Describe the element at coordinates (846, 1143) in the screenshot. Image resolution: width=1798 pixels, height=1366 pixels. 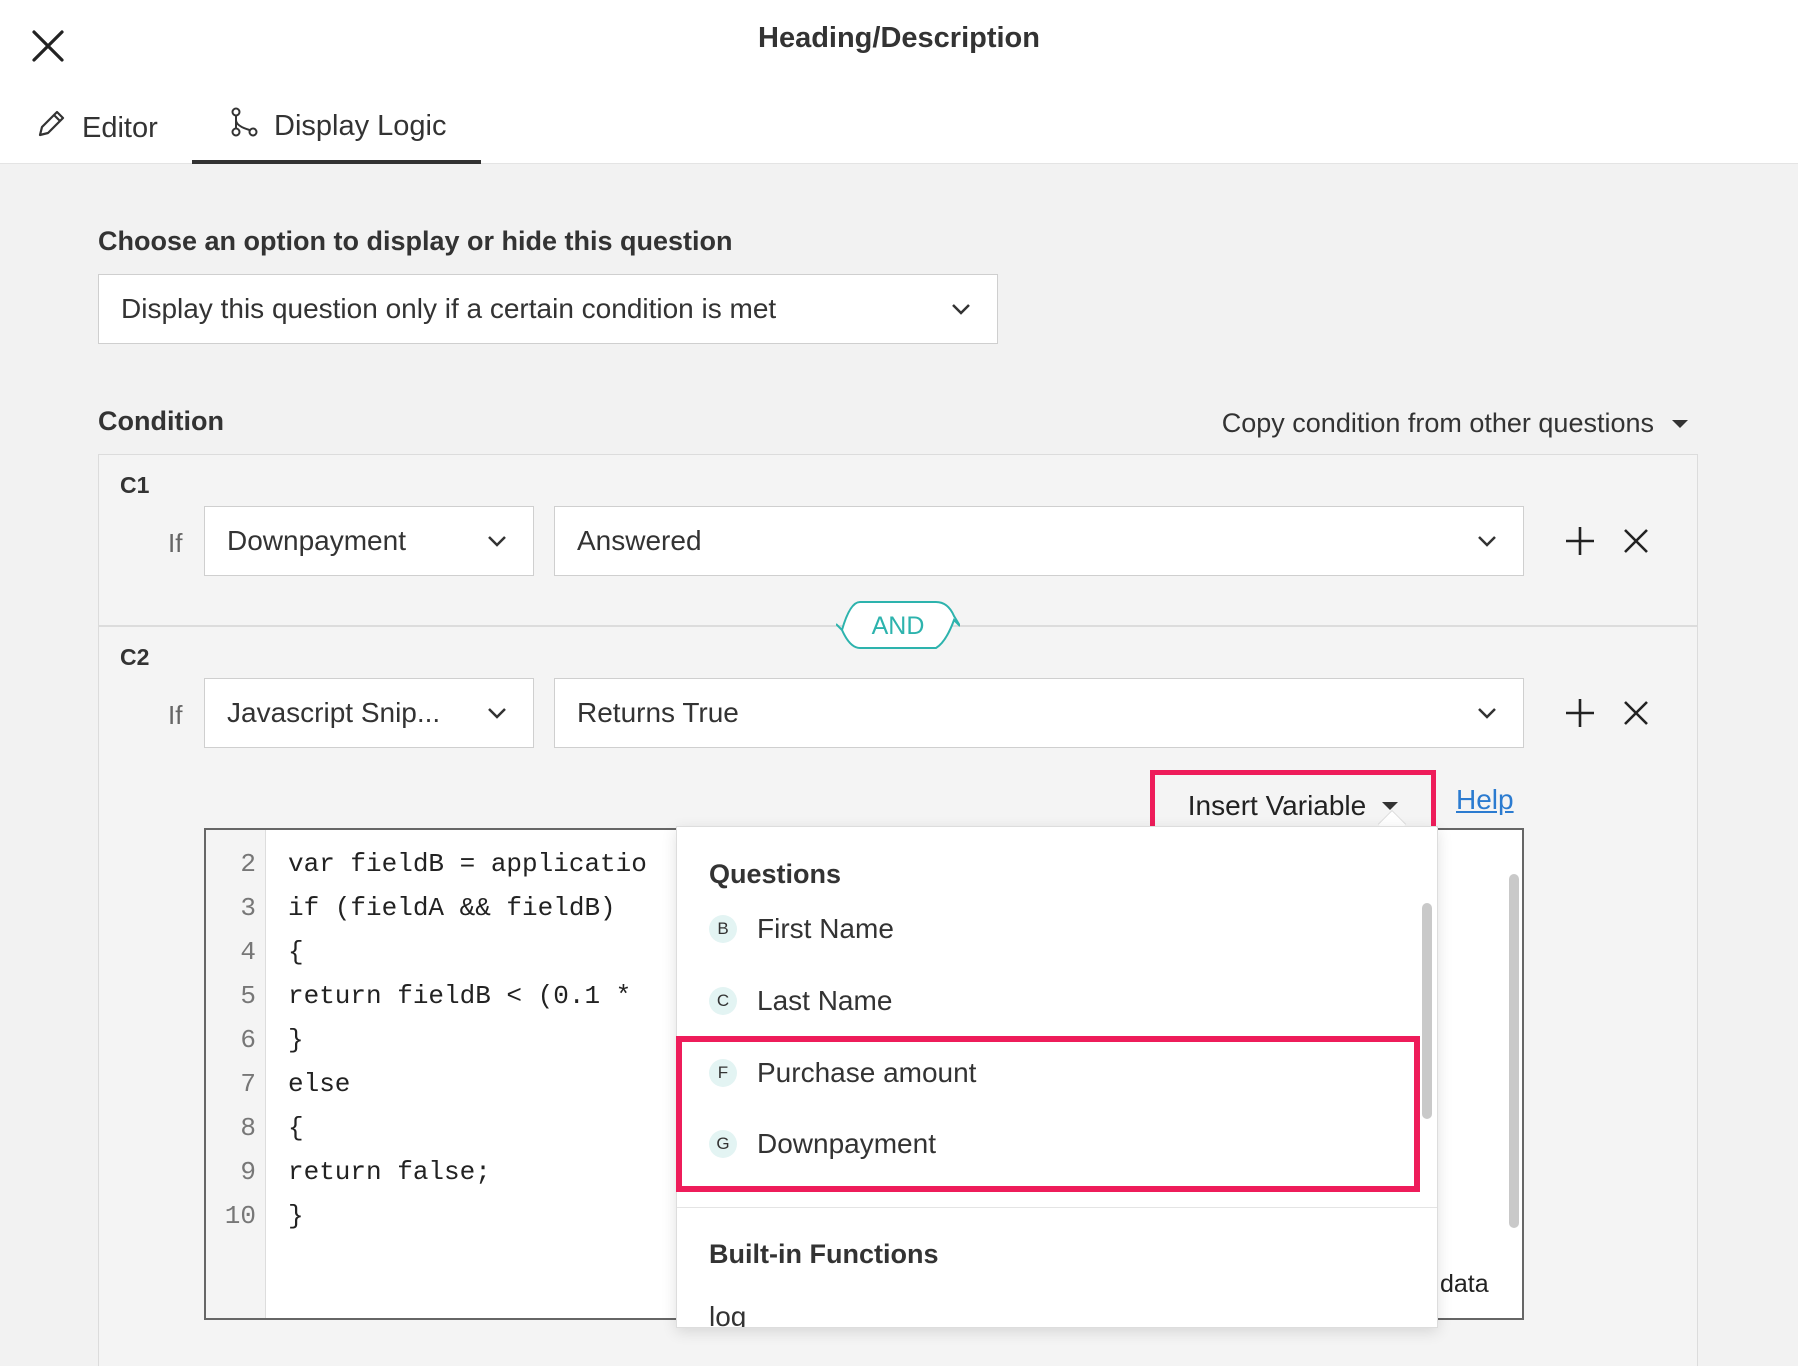
I see `menu-item-label: Downpayment` at that location.